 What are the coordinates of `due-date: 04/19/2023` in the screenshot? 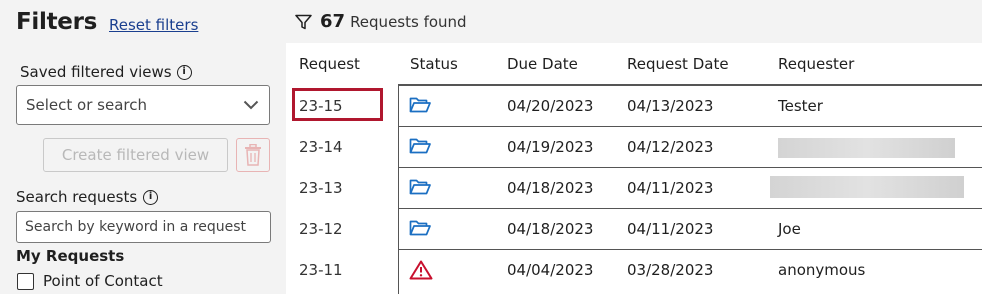 It's located at (550, 147).